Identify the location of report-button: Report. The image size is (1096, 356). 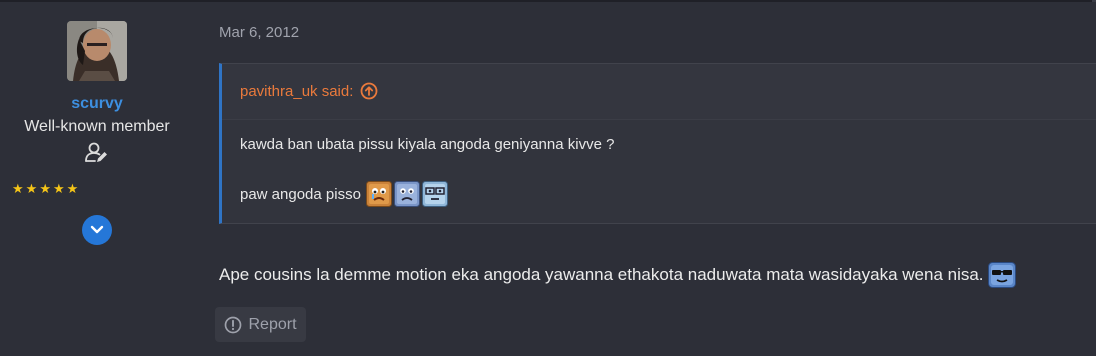
(260, 324).